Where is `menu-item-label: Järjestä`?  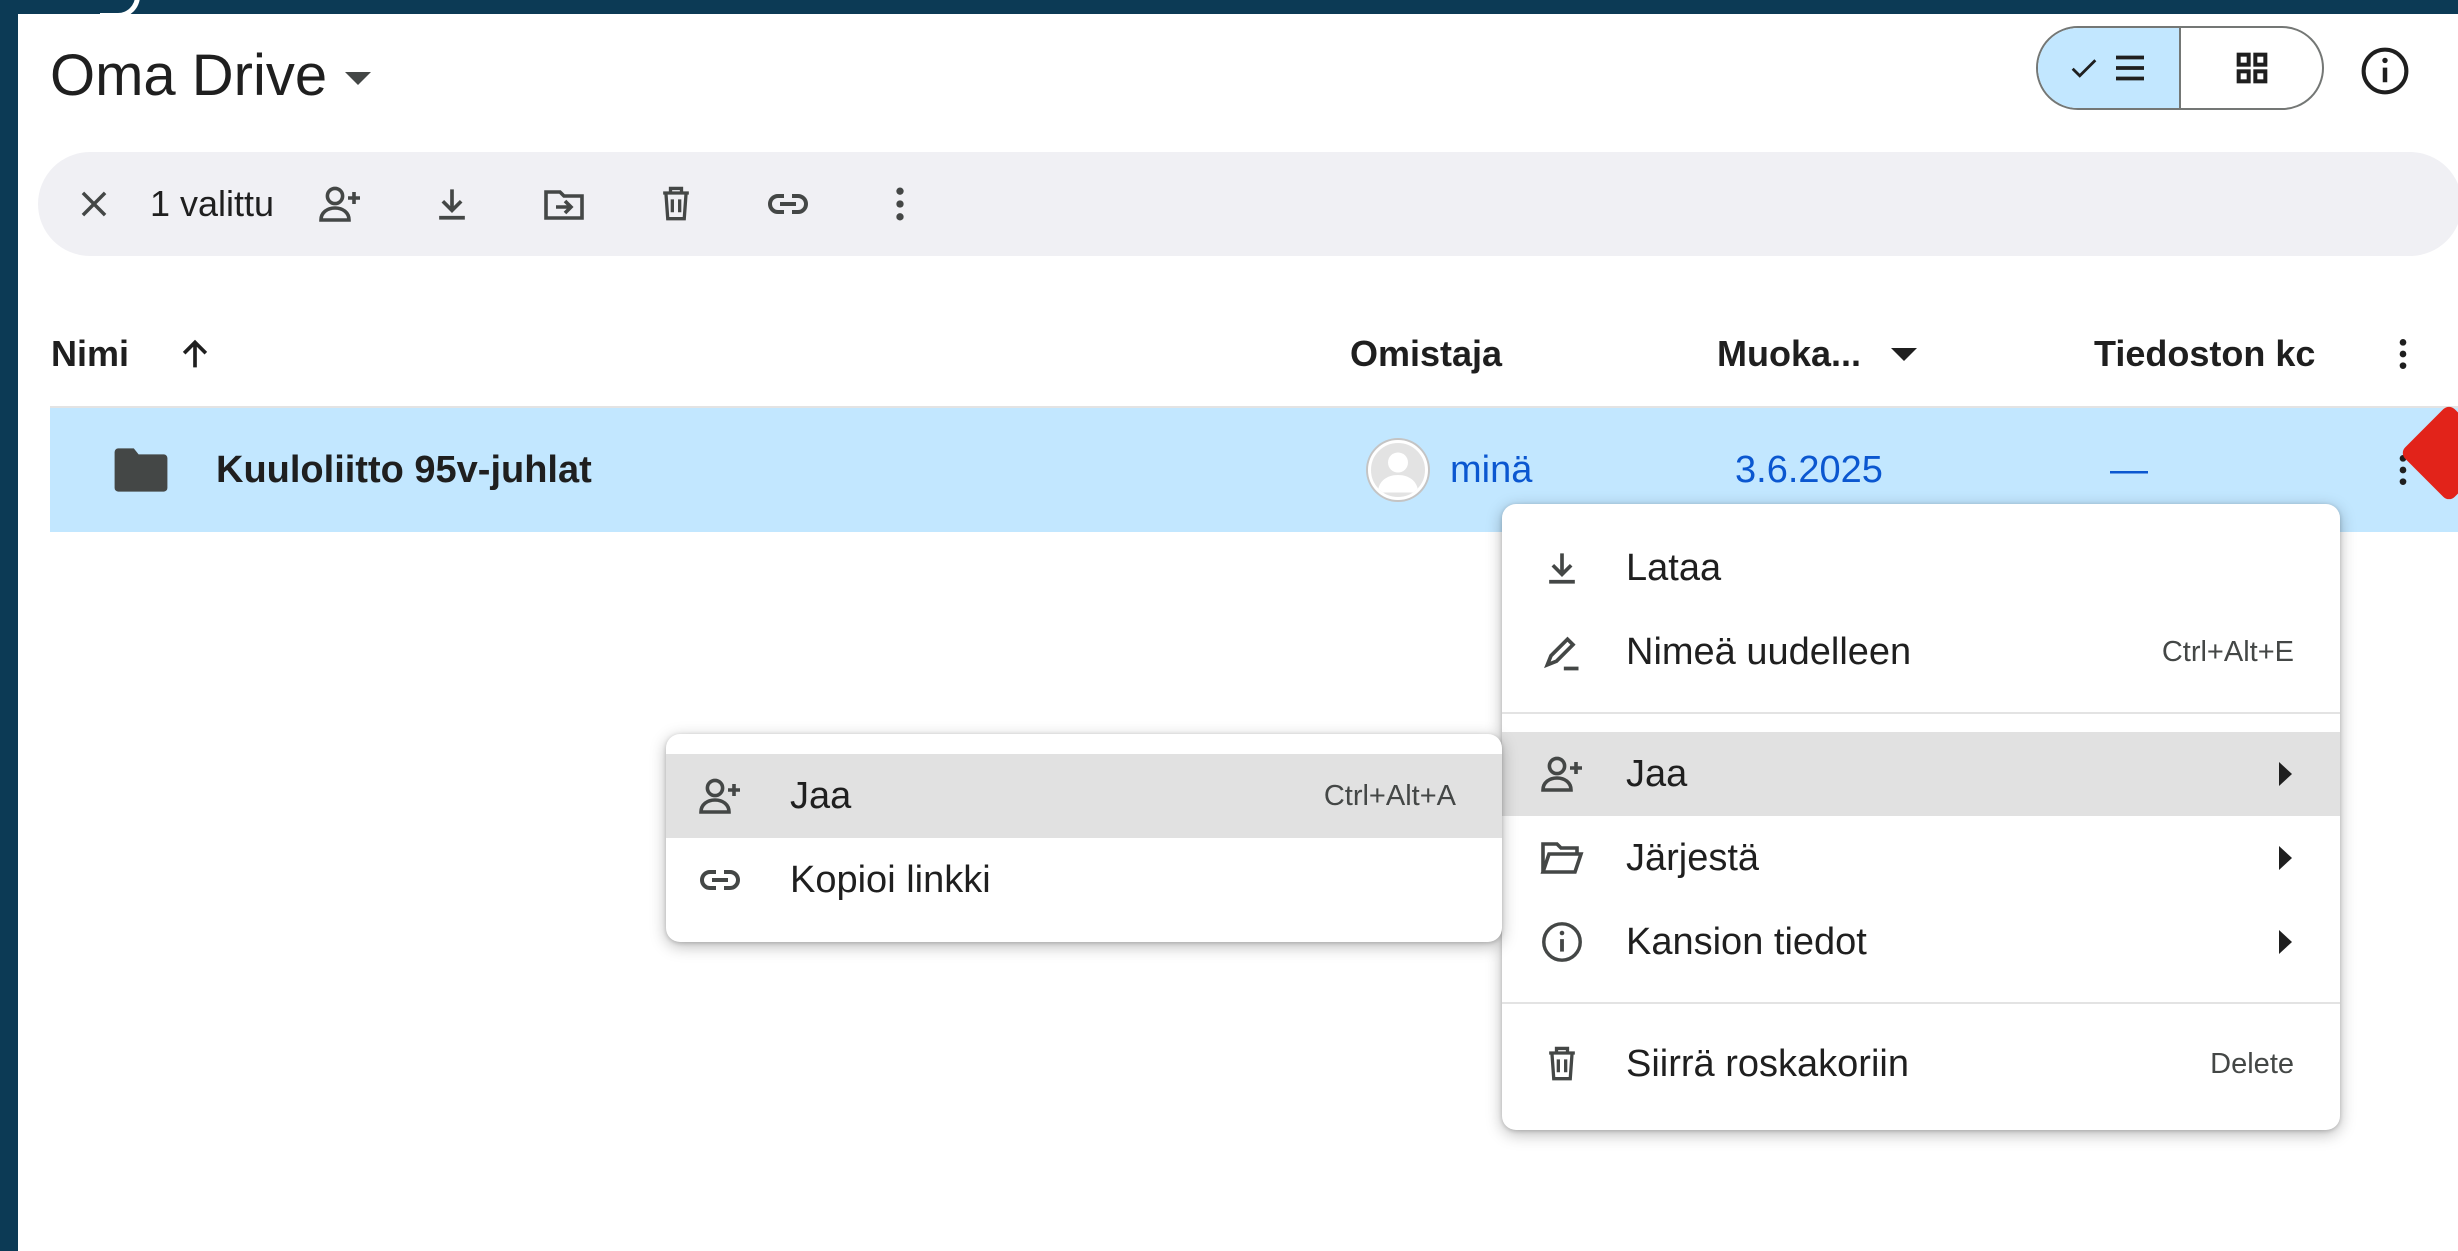 menu-item-label: Järjestä is located at coordinates (1693, 857).